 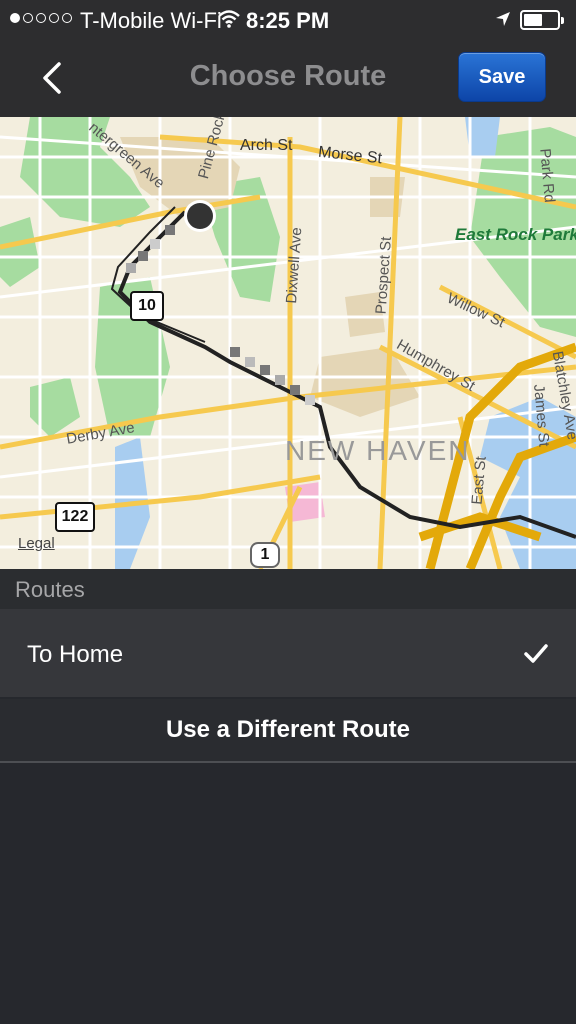 What do you see at coordinates (266, 145) in the screenshot?
I see `map-label-arch-st: Arch St` at bounding box center [266, 145].